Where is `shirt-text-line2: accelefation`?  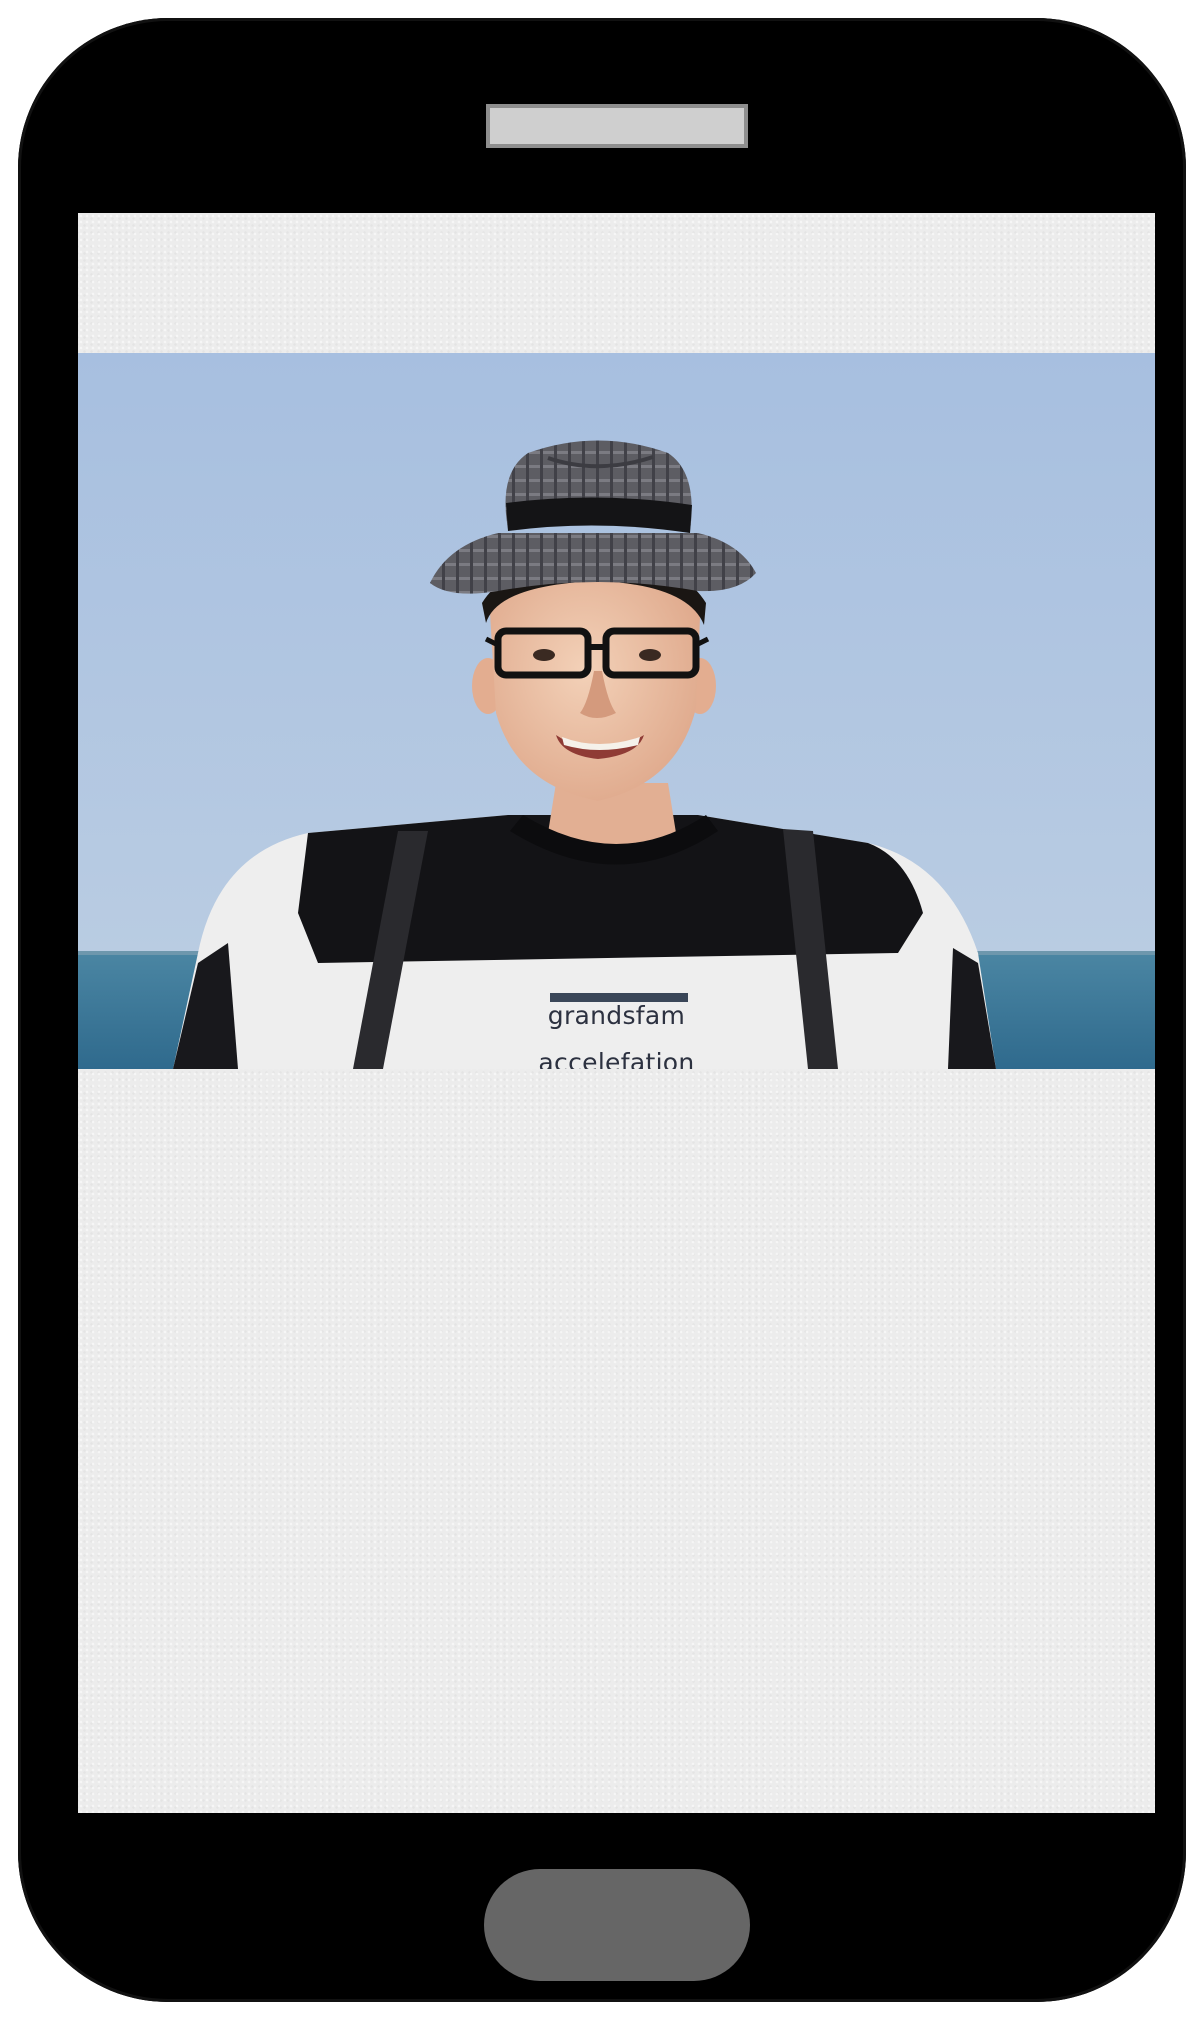 shirt-text-line2: accelefation is located at coordinates (616, 1058).